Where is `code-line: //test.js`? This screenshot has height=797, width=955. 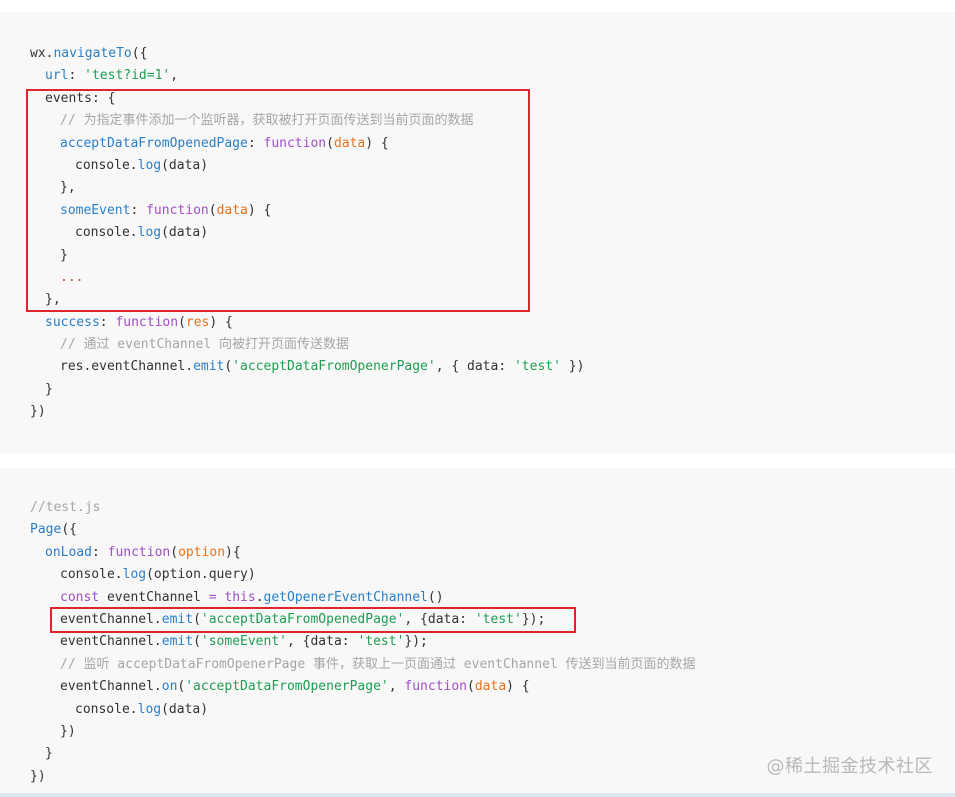 code-line: //test.js is located at coordinates (363, 508).